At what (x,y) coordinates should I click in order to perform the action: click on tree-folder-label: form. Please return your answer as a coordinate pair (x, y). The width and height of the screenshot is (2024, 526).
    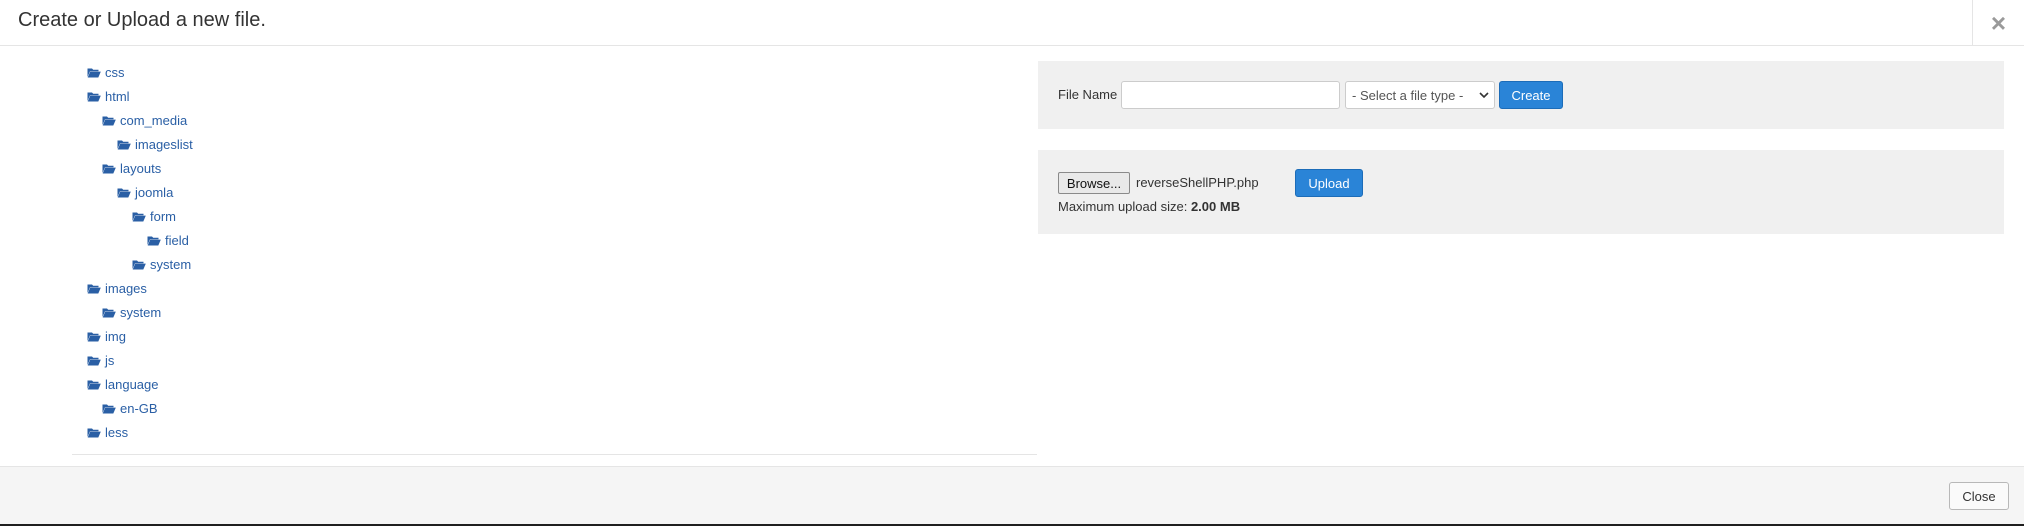
    Looking at the image, I should click on (163, 216).